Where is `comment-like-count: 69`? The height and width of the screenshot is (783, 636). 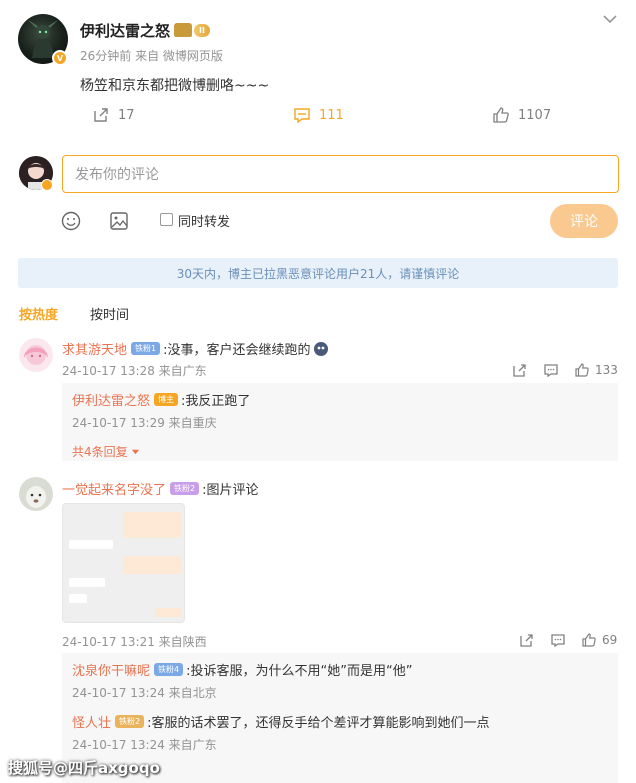
comment-like-count: 69 is located at coordinates (610, 640).